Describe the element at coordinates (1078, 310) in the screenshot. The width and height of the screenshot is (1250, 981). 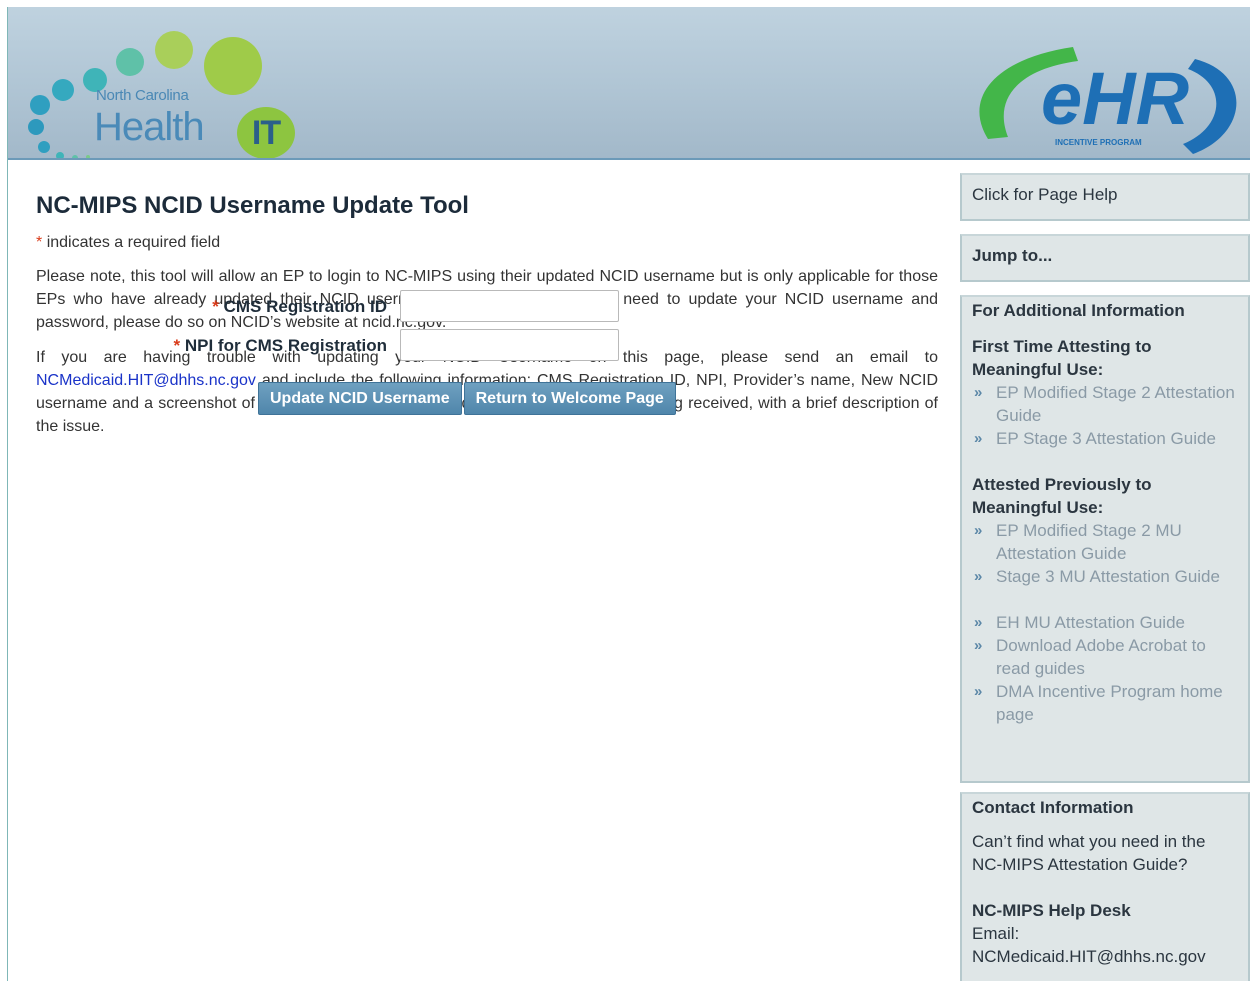
I see `additional-info-heading: For Additional Information` at that location.